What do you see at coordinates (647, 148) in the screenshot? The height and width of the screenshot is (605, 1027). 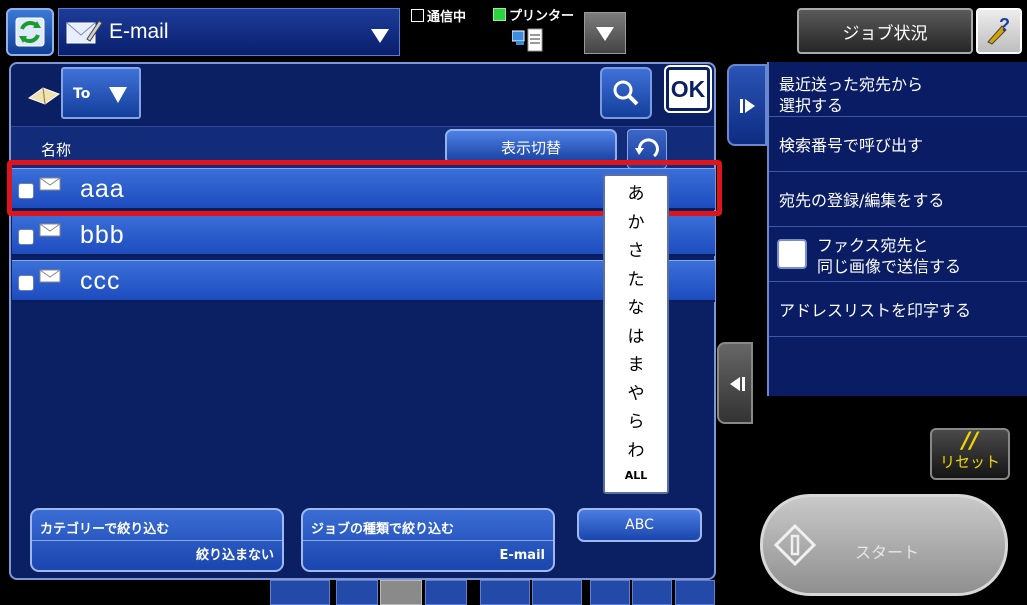 I see `undo-icon` at bounding box center [647, 148].